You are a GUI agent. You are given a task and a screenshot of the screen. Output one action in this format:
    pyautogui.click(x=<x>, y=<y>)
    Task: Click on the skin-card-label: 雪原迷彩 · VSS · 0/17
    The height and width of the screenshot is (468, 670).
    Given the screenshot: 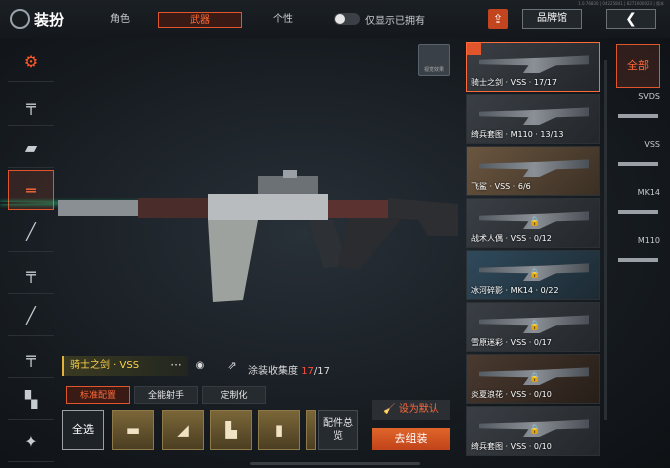 What is the action you would take?
    pyautogui.click(x=511, y=342)
    